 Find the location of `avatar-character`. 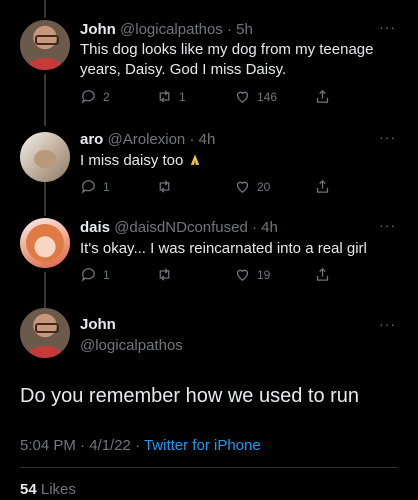

avatar-character is located at coordinates (45, 243).